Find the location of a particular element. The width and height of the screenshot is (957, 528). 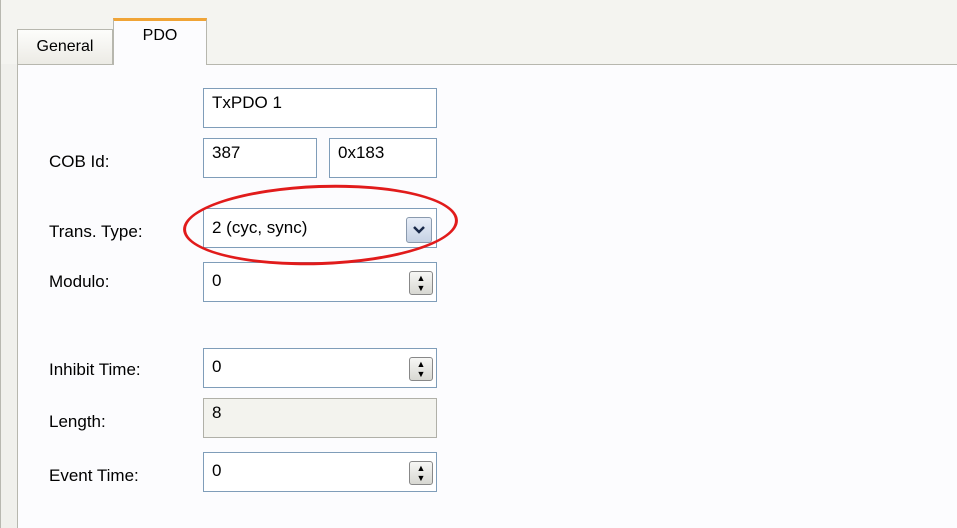

length-field: 8 is located at coordinates (320, 418).